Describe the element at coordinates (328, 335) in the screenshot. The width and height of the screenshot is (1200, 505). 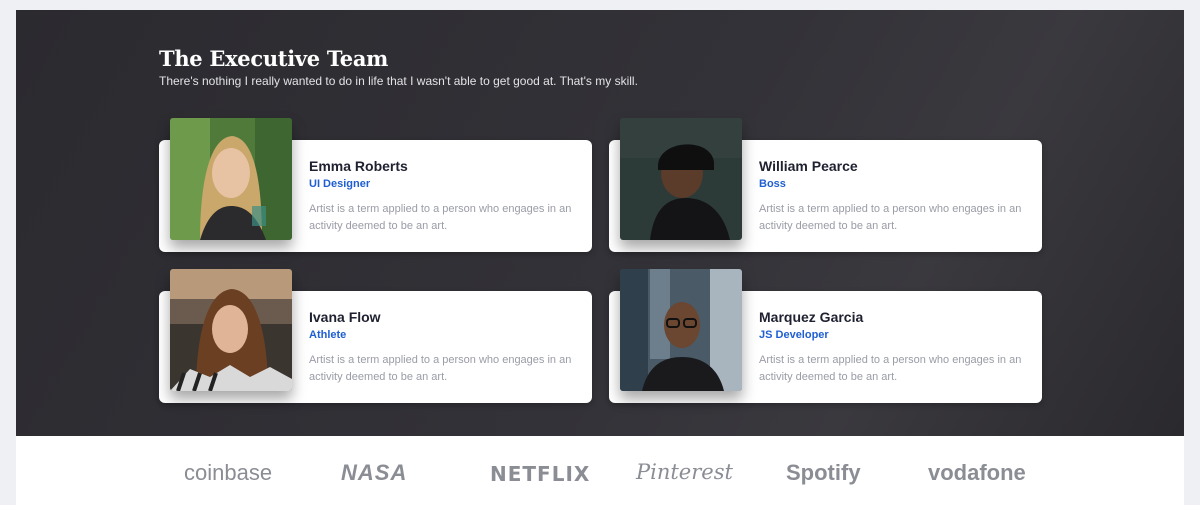
I see `member-role: Athlete` at that location.